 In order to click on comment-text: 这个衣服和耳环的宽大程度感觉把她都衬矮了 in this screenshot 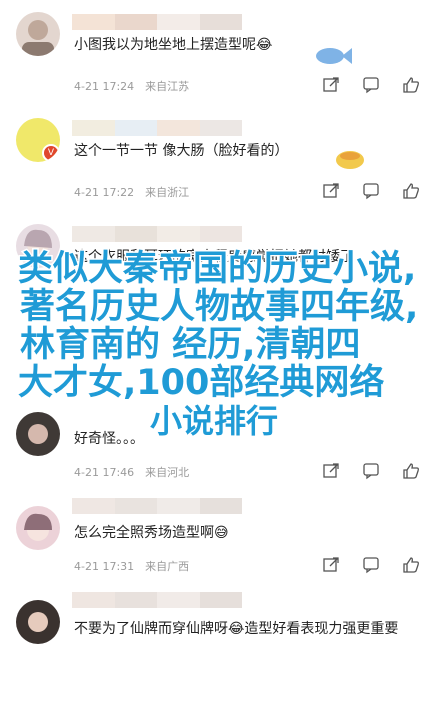, I will do `click(214, 257)`.